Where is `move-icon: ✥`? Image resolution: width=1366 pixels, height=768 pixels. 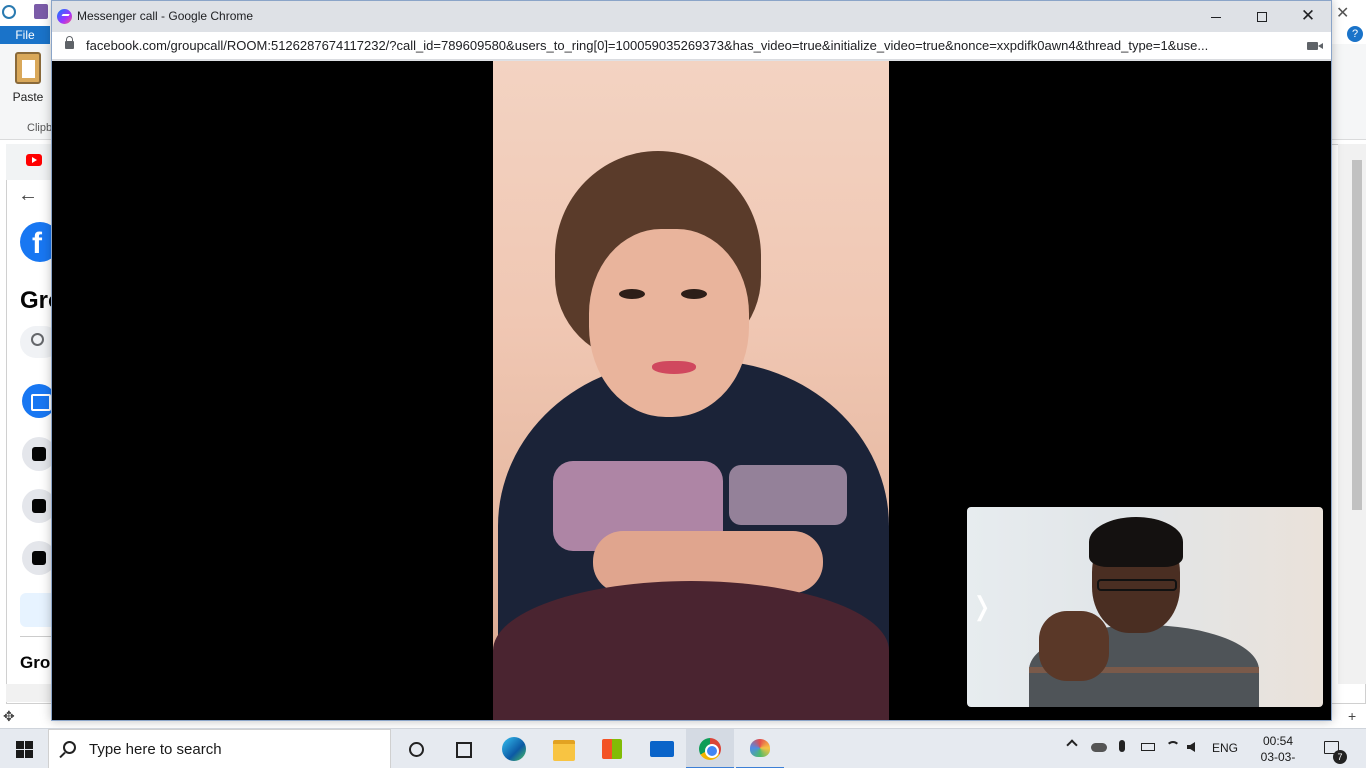
move-icon: ✥ is located at coordinates (9, 716).